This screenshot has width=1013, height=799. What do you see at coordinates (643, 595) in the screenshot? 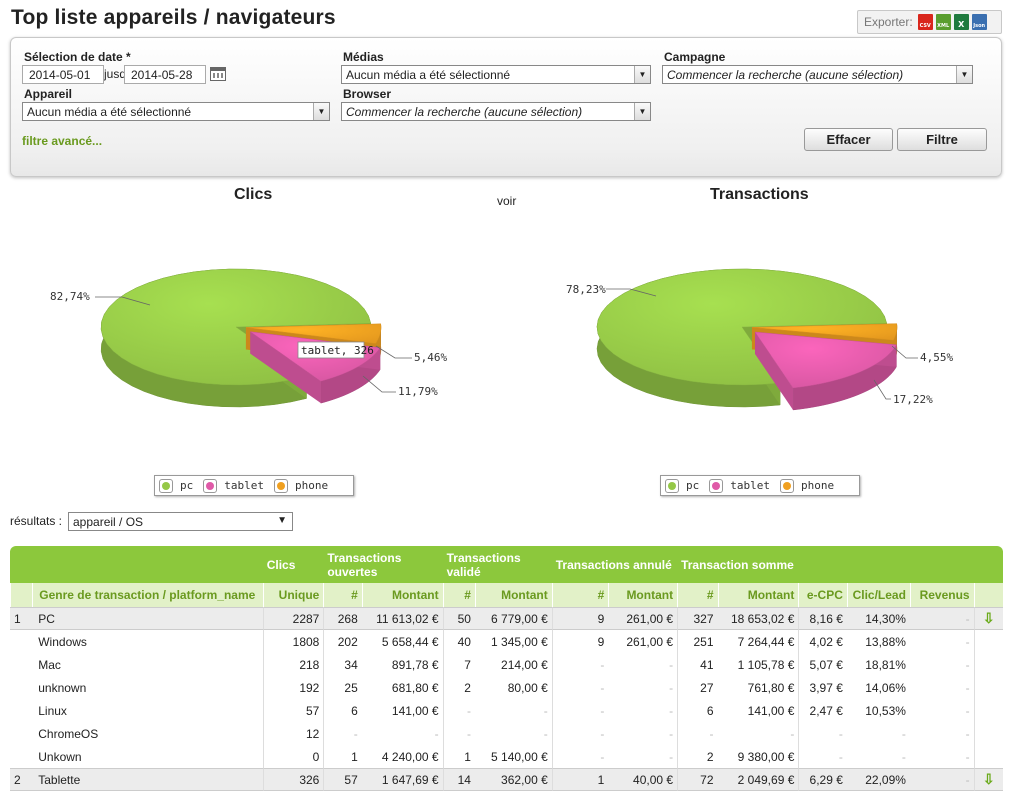
I see `column-header-annule-montant: Montant` at bounding box center [643, 595].